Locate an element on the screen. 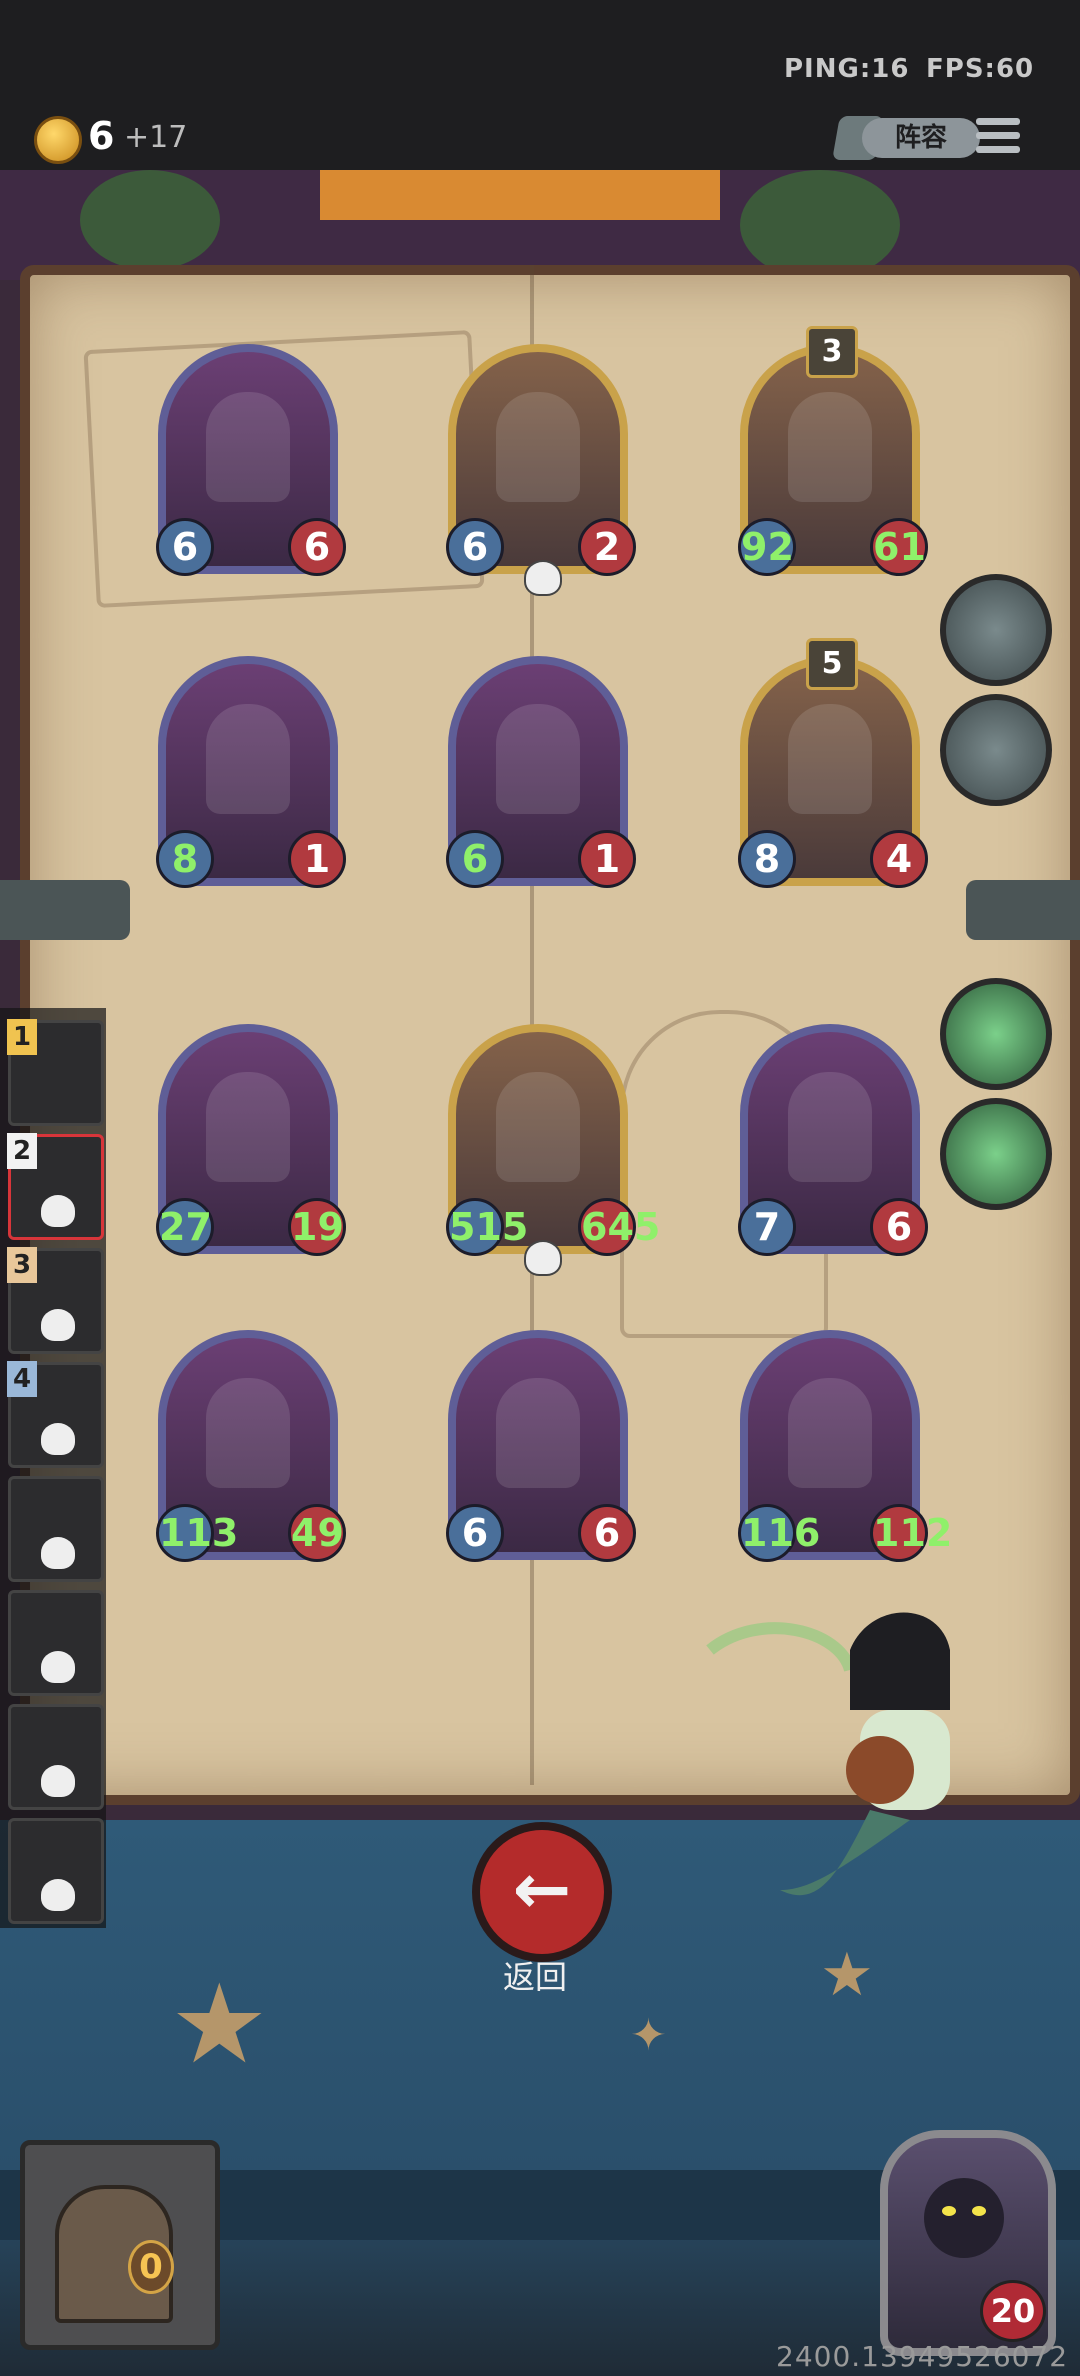 The height and width of the screenshot is (2376, 1080). minion-card: 61 is located at coordinates (541, 772).